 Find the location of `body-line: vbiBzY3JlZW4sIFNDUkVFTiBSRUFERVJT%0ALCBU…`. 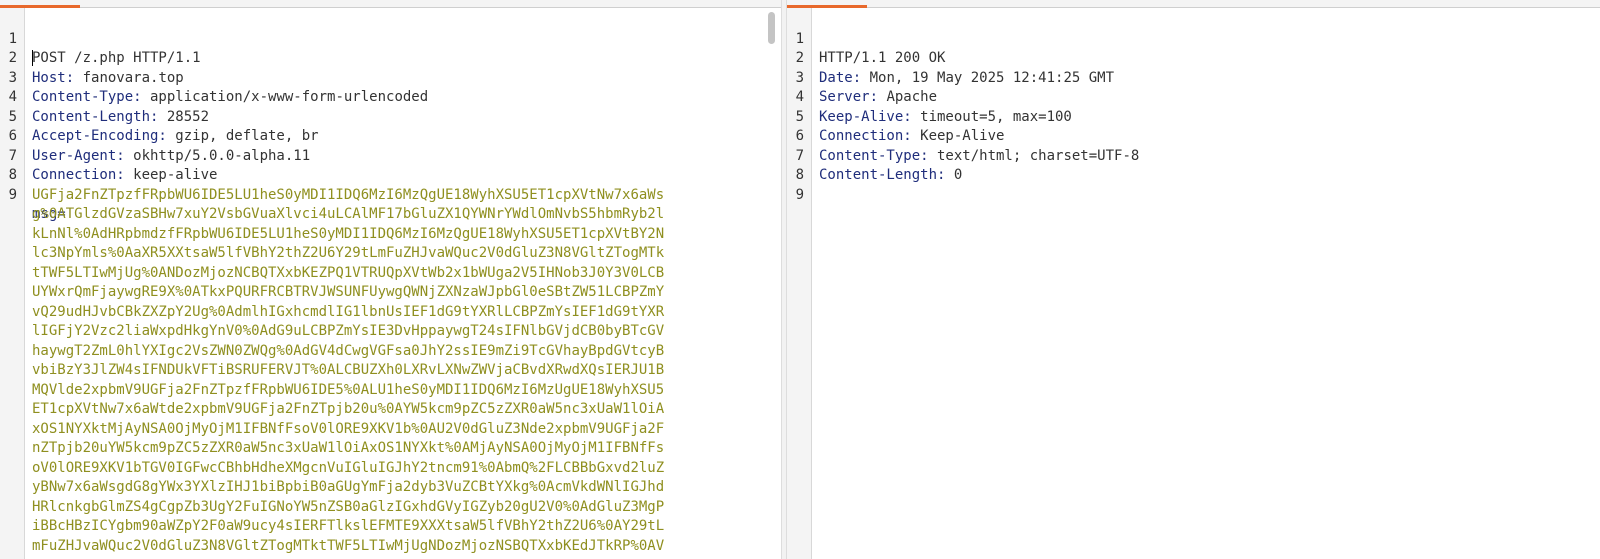

body-line: vbiBzY3JlZW4sIFNDUkVFTiBSRUFERVJT%0ALCBU… is located at coordinates (390, 371).